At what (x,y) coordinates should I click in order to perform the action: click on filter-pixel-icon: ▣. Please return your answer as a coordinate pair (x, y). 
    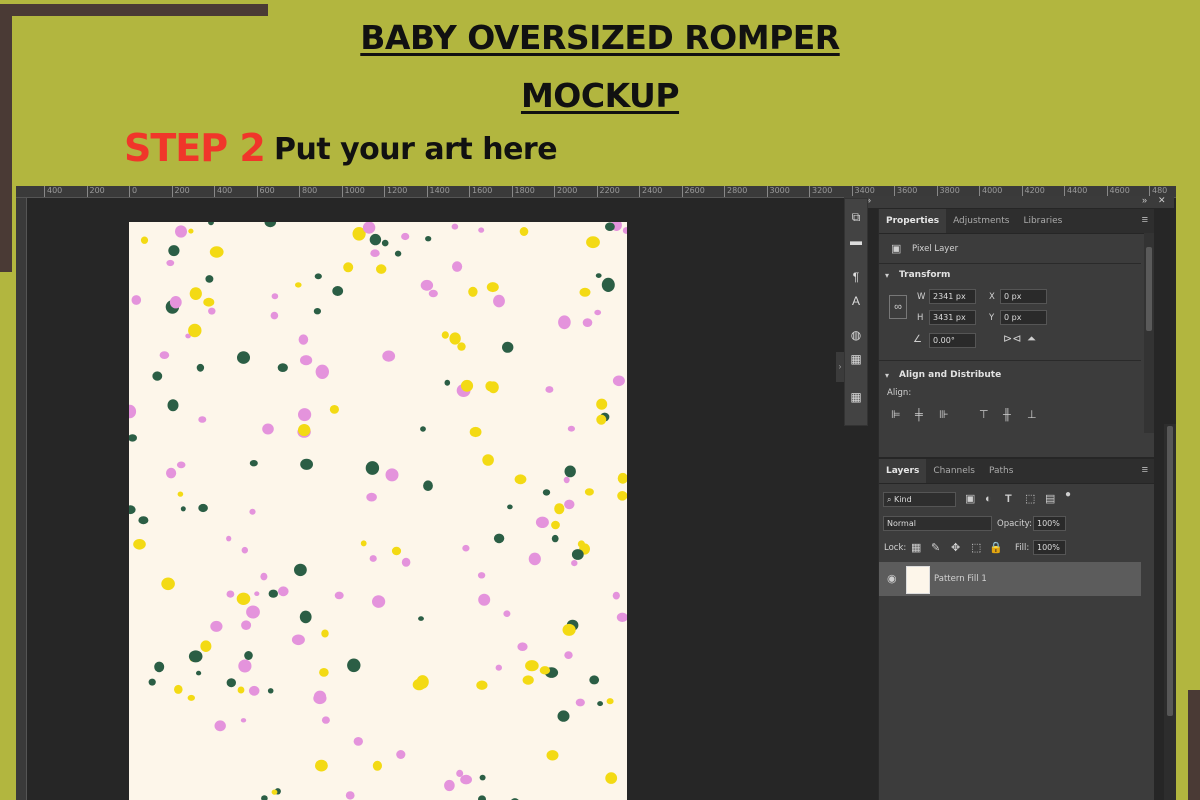
    Looking at the image, I should click on (970, 499).